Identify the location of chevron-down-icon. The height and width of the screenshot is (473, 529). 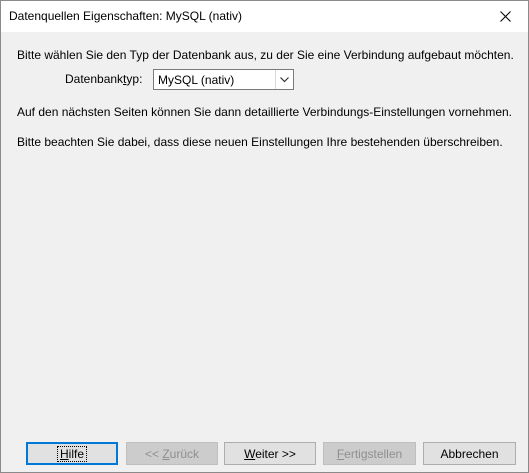
(284, 79).